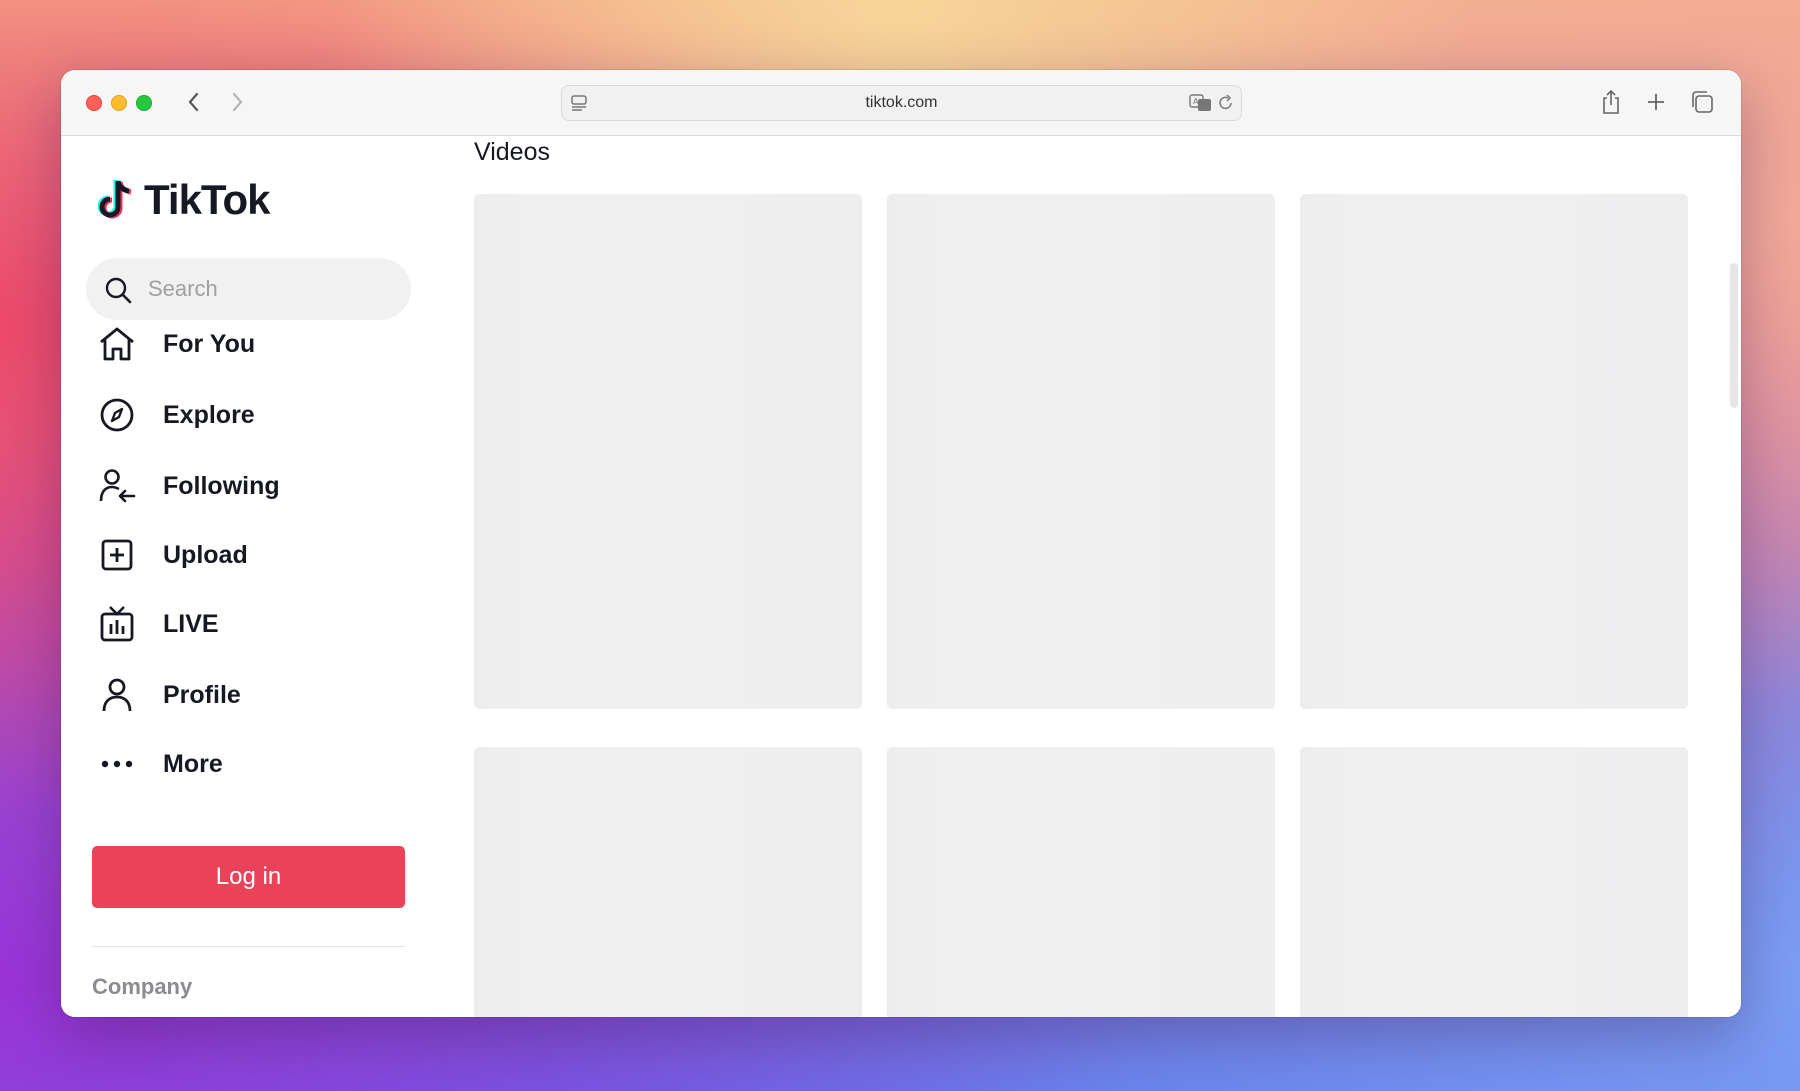 The image size is (1800, 1091). I want to click on search-bar, so click(248, 289).